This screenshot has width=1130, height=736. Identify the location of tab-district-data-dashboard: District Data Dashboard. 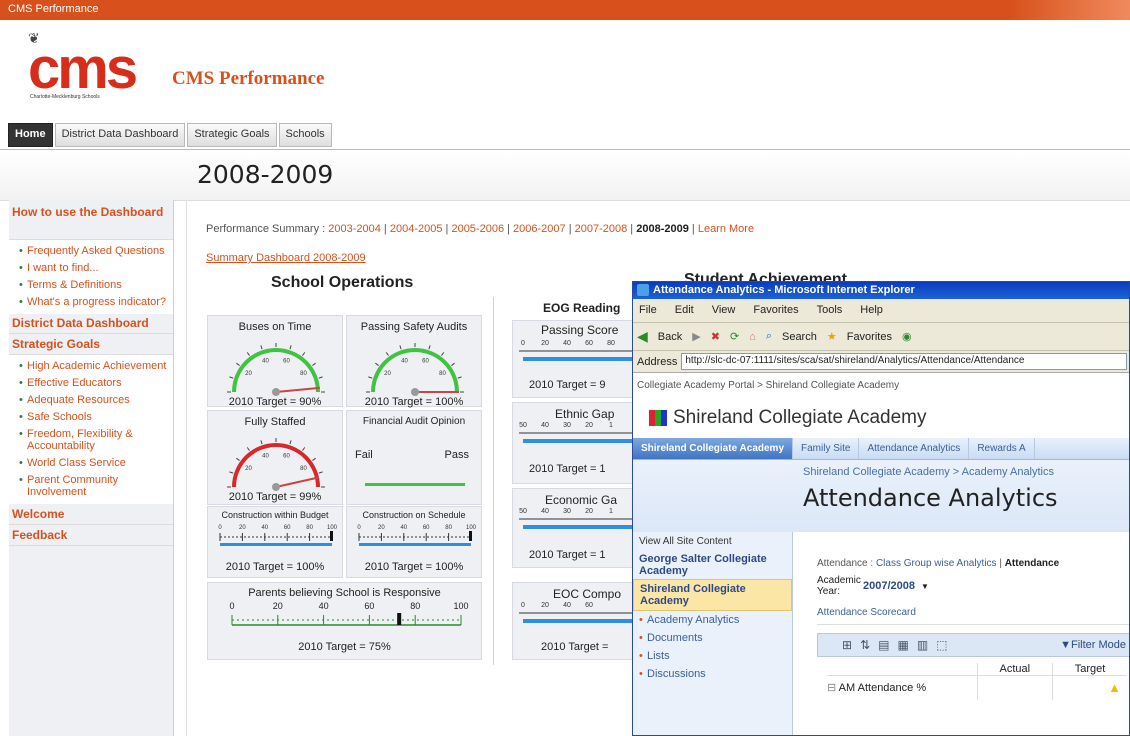
(120, 135).